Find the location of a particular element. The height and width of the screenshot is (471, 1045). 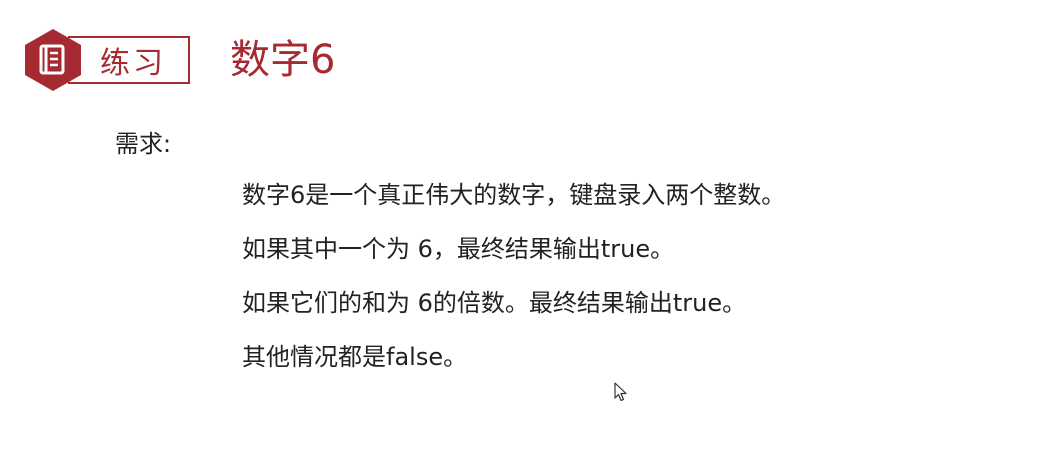

requirement-line: 其他情况都是false。 is located at coordinates (355, 357).